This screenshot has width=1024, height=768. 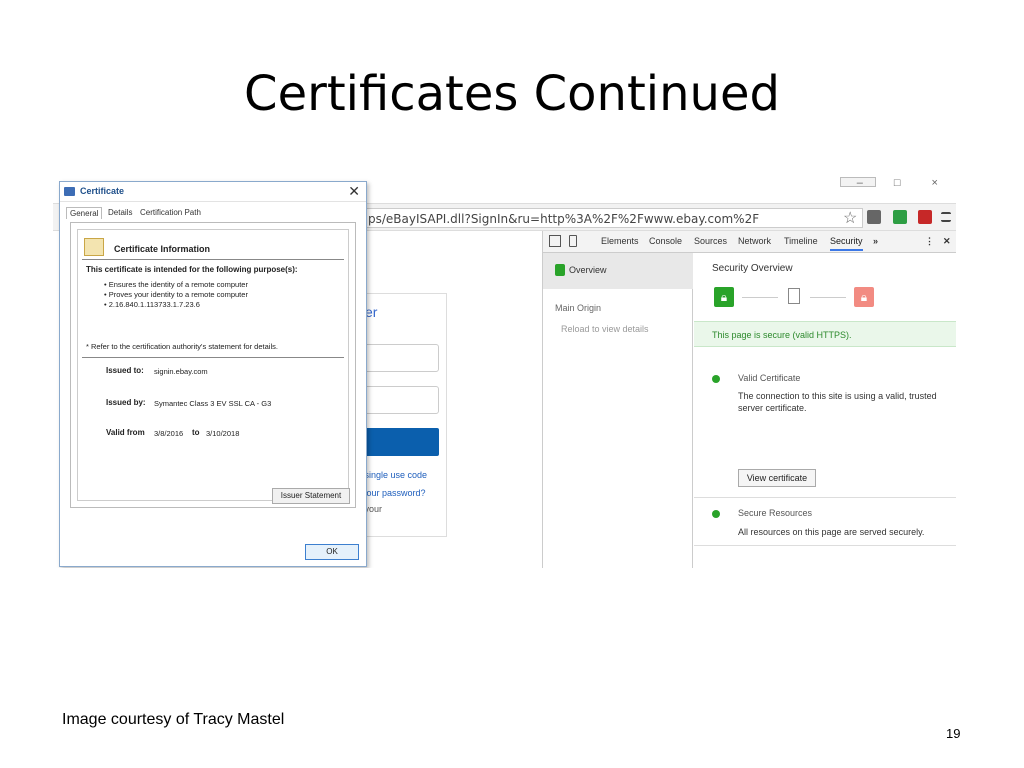 What do you see at coordinates (953, 733) in the screenshot?
I see `page-number: 19` at bounding box center [953, 733].